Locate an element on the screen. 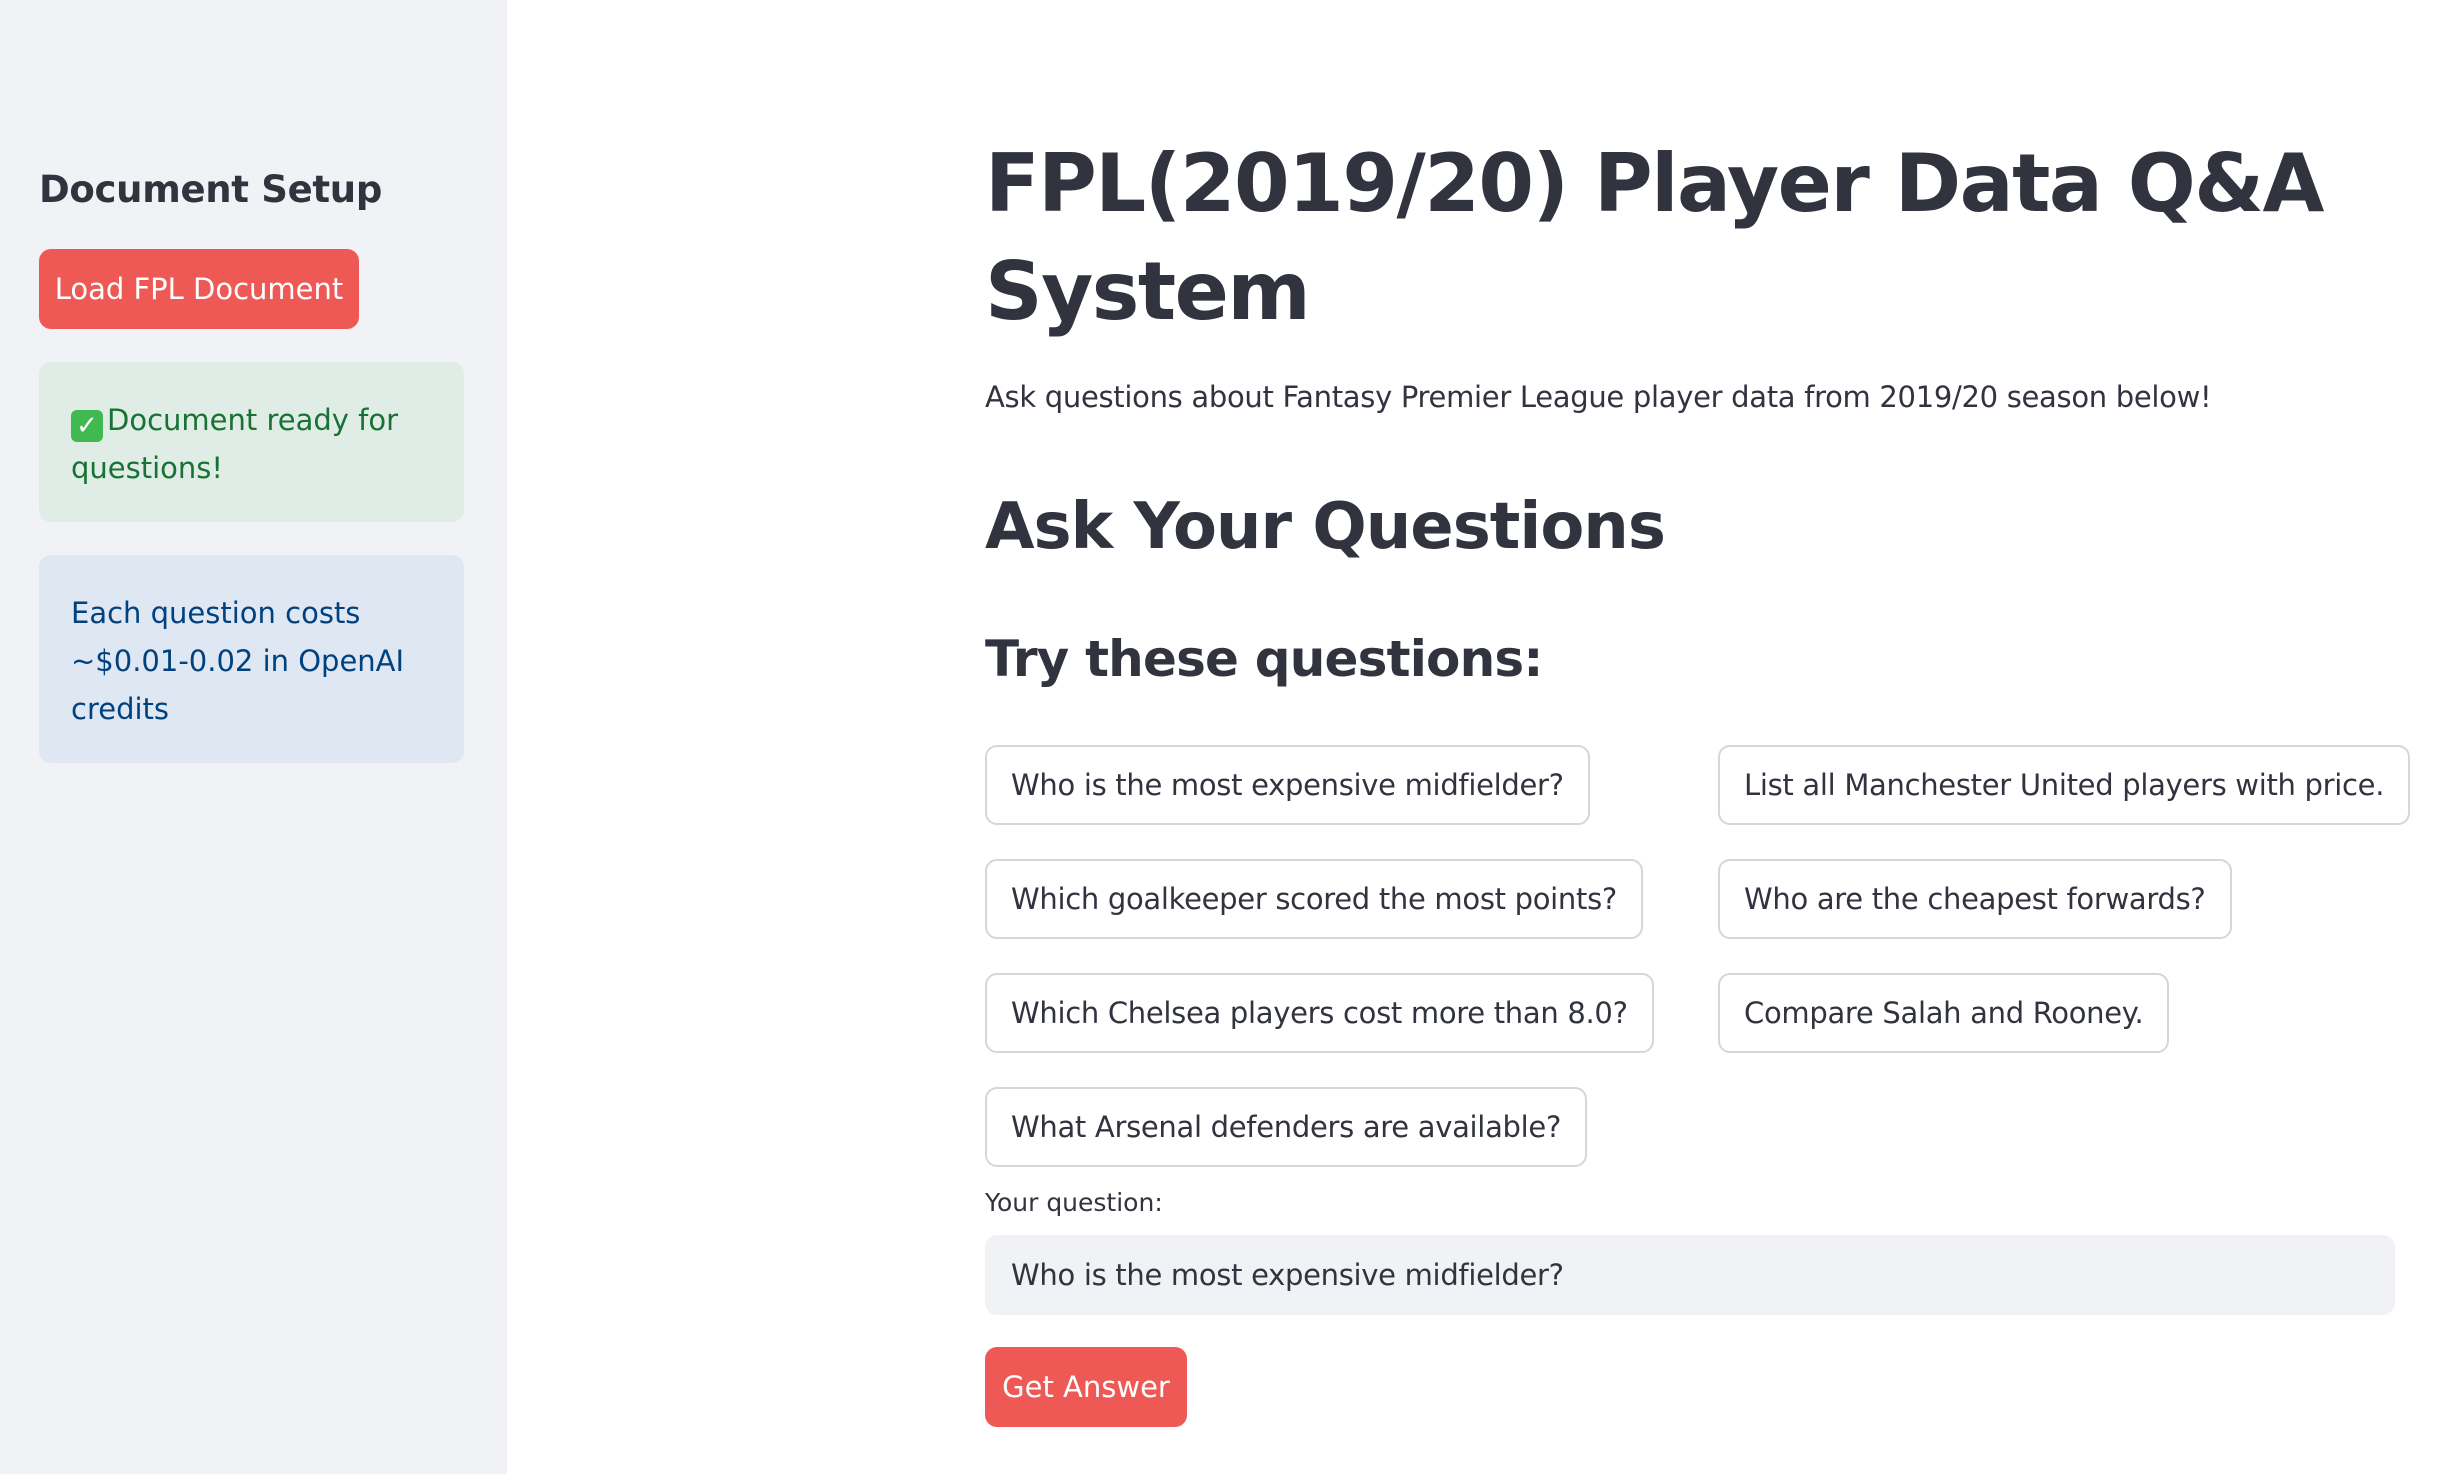  load-fpl-document-button: Load FPL Document is located at coordinates (199, 289).